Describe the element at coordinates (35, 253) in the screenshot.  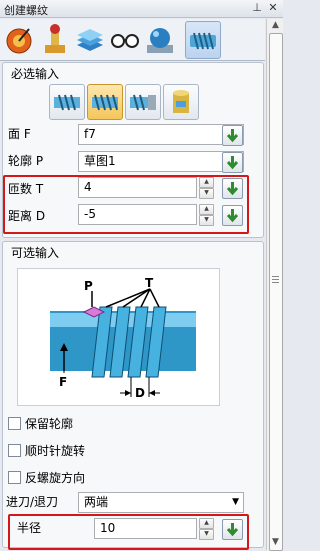
I see `group-title-optional: 可选输入` at that location.